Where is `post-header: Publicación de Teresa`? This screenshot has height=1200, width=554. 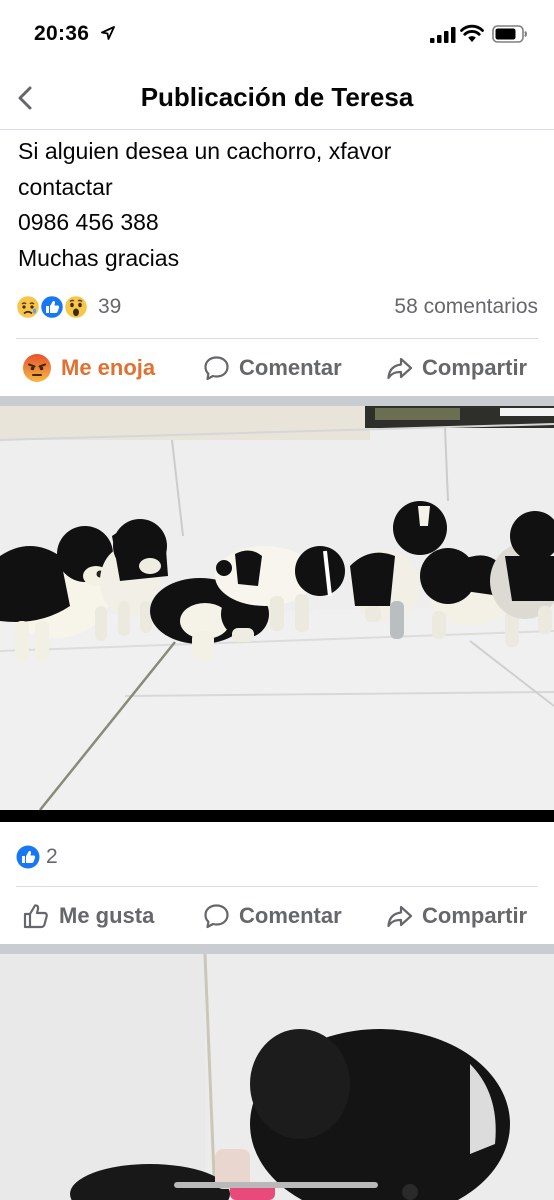 post-header: Publicación de Teresa is located at coordinates (277, 100).